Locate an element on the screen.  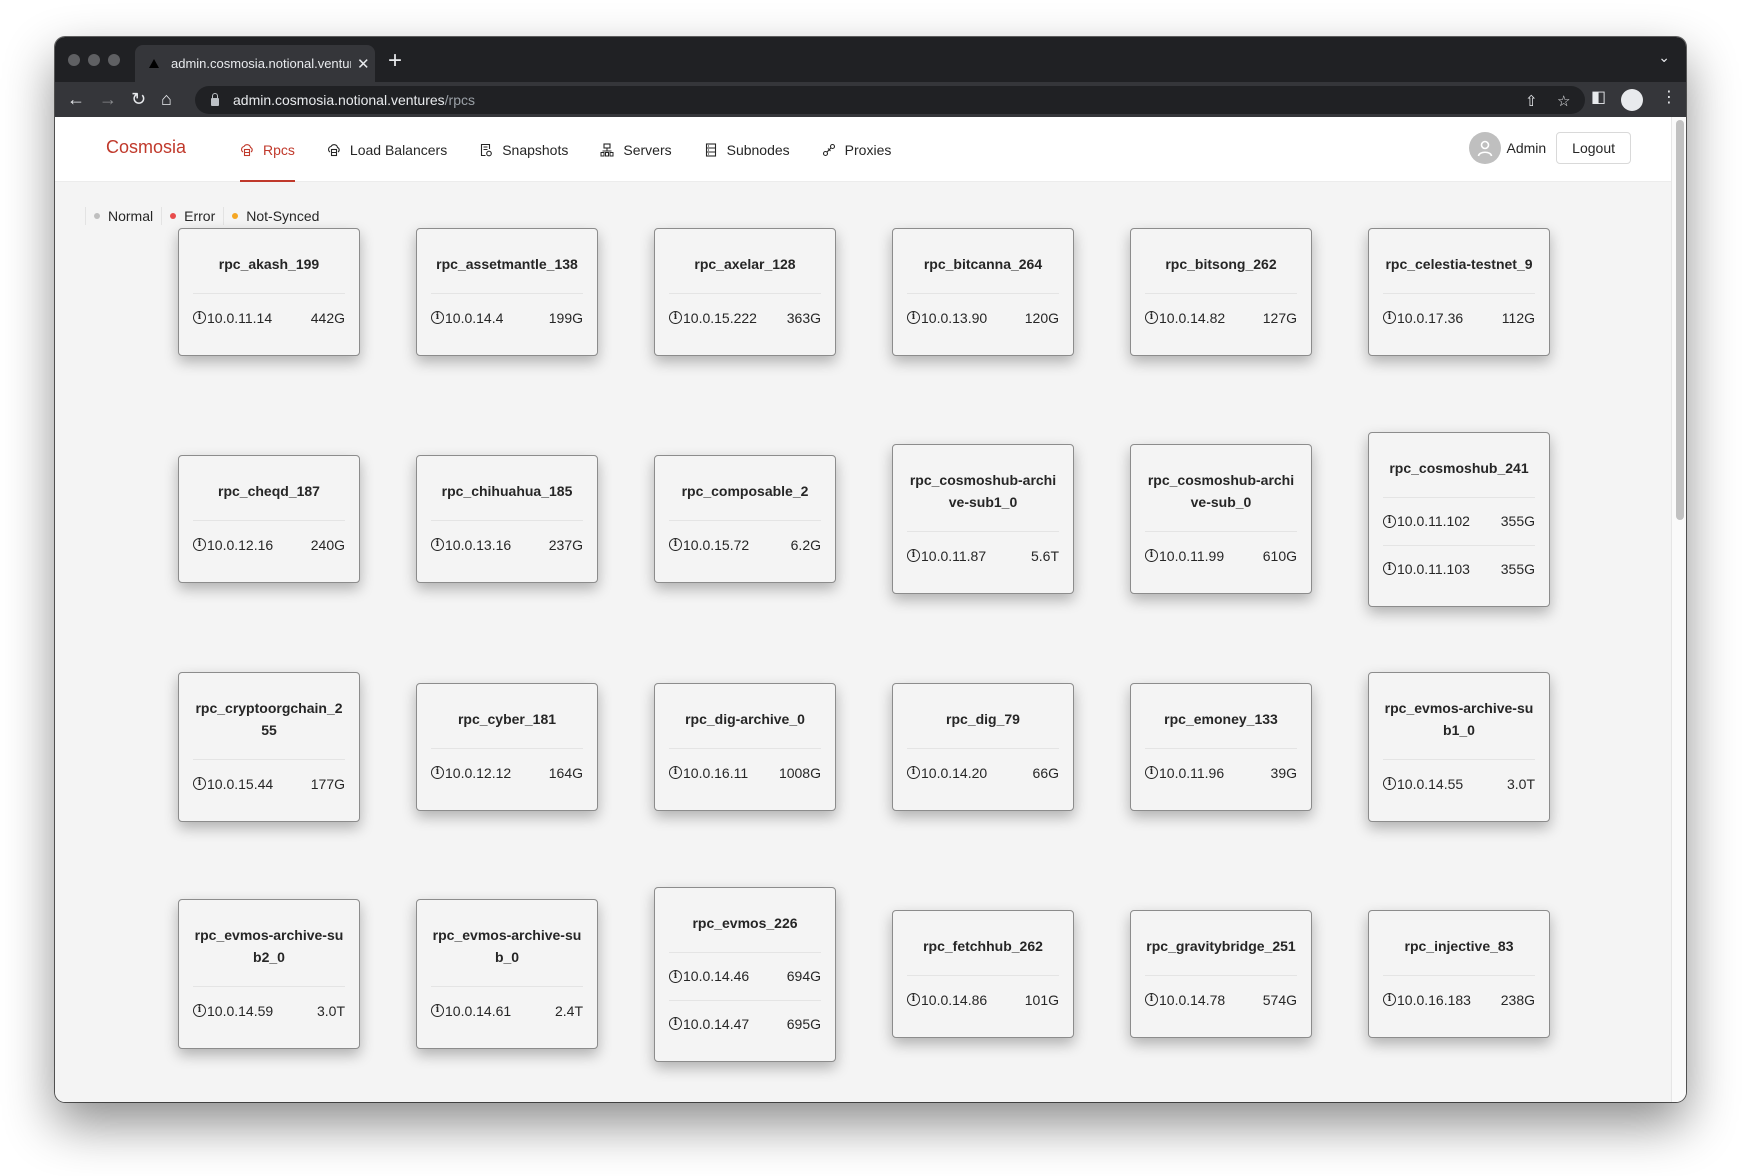
nav-tab-snapshots: Snapshots is located at coordinates (523, 149).